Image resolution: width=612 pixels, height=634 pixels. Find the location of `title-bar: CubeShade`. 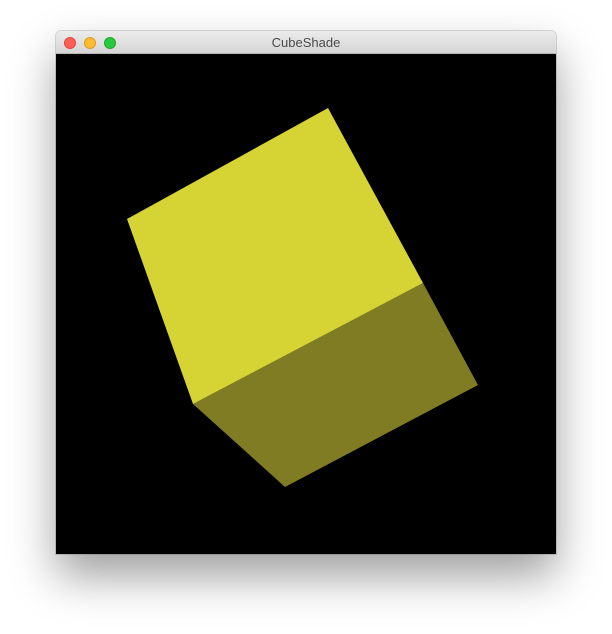

title-bar: CubeShade is located at coordinates (306, 42).